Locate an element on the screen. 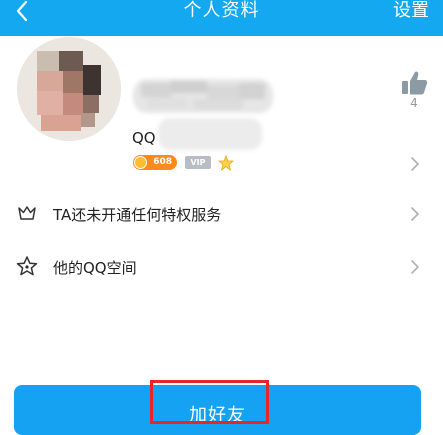 This screenshot has height=435, width=443. add-friend-label: 加好友 is located at coordinates (217, 415).